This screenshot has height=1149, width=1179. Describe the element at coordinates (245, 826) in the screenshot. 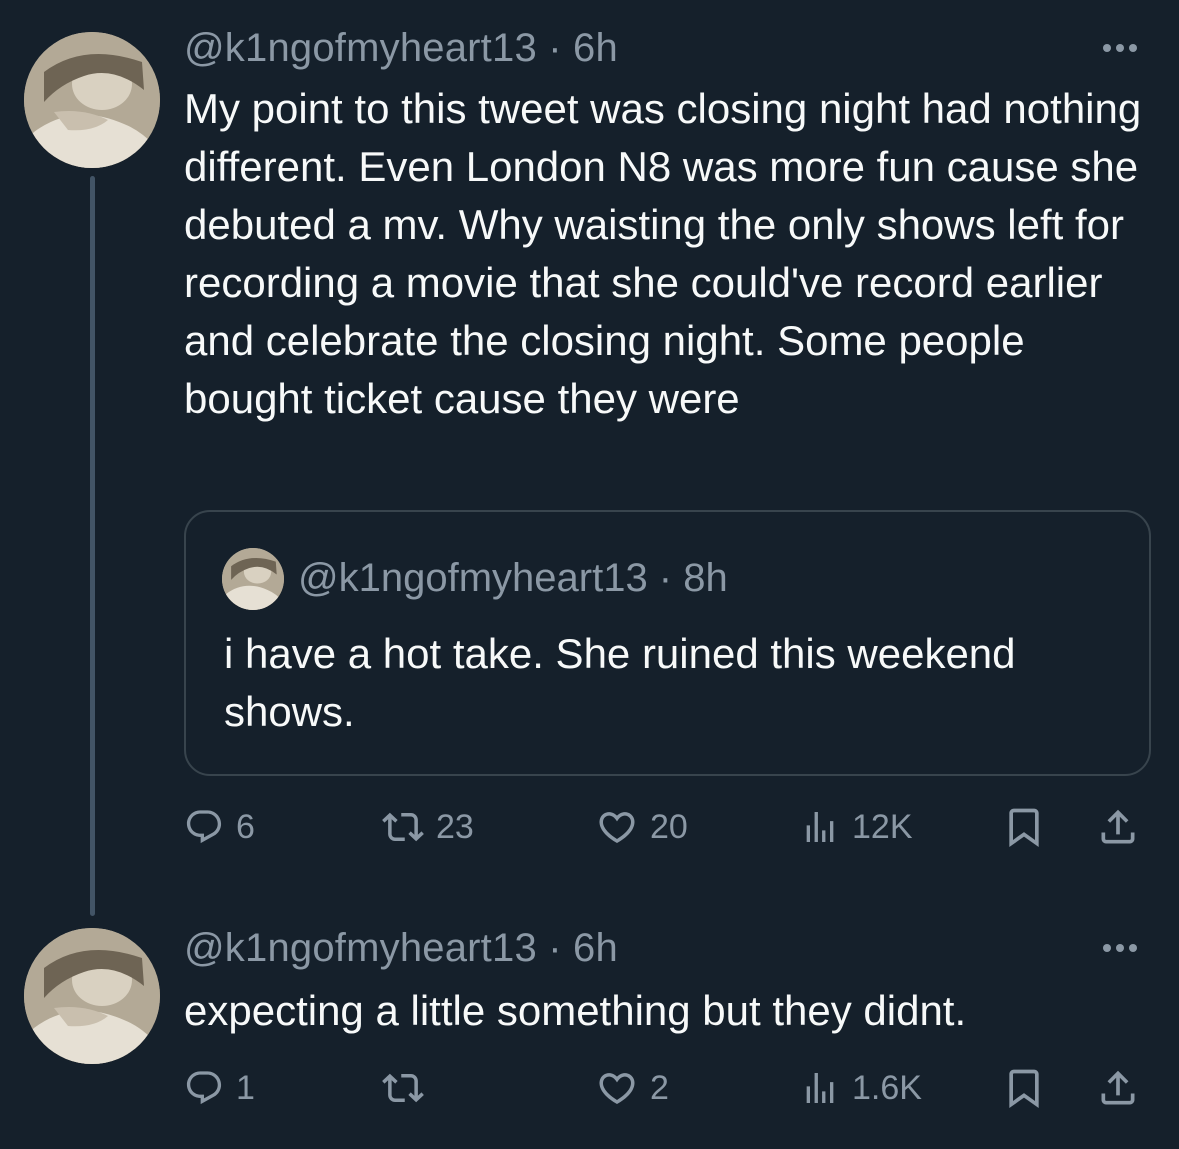

I see `reply-count: 6` at that location.